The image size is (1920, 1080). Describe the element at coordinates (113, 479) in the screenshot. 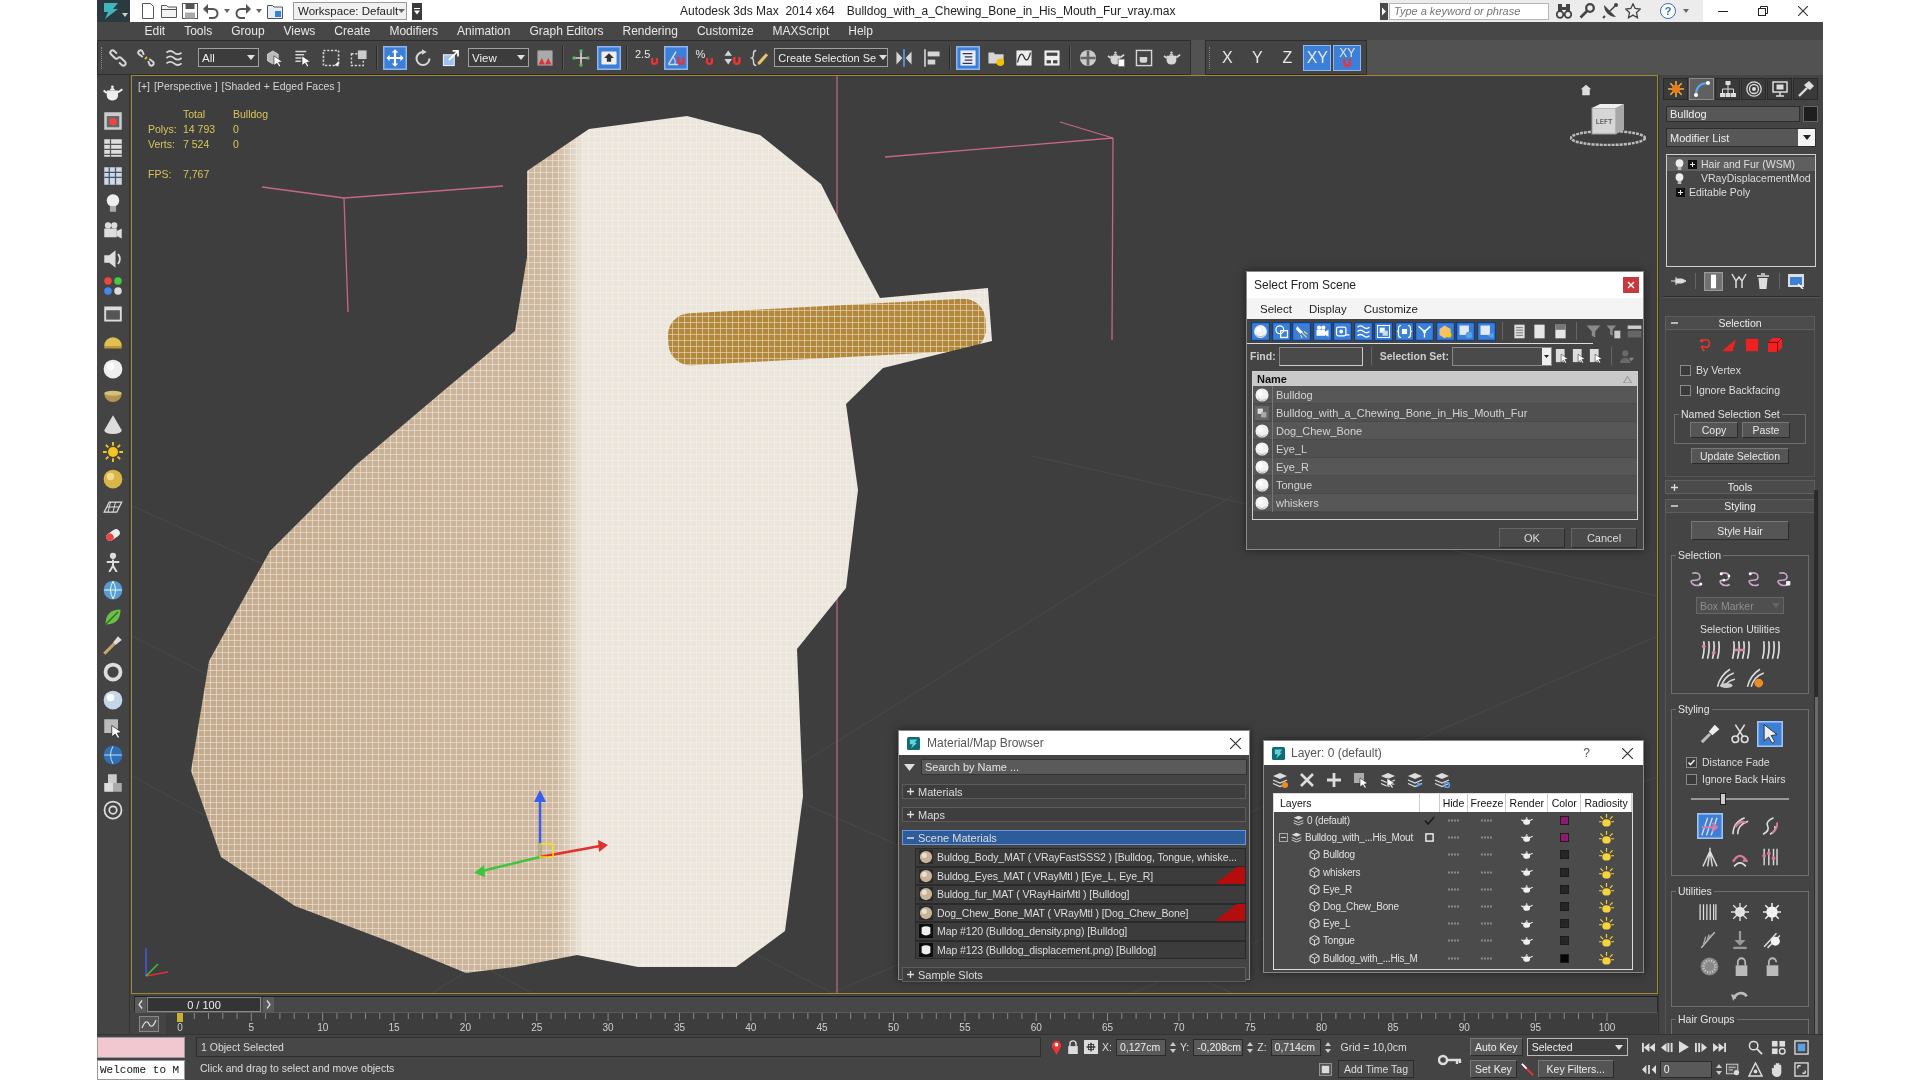

I see `sphere-icon` at that location.